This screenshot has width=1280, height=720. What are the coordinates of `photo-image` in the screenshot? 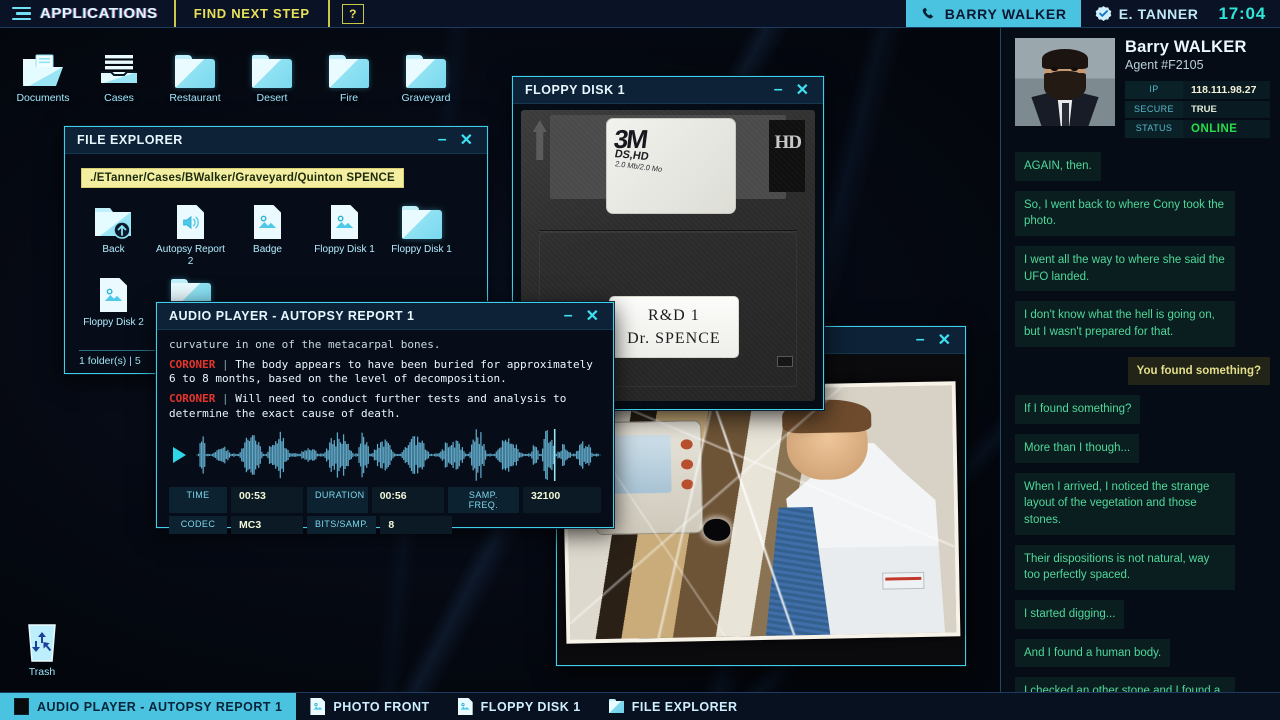 It's located at (761, 512).